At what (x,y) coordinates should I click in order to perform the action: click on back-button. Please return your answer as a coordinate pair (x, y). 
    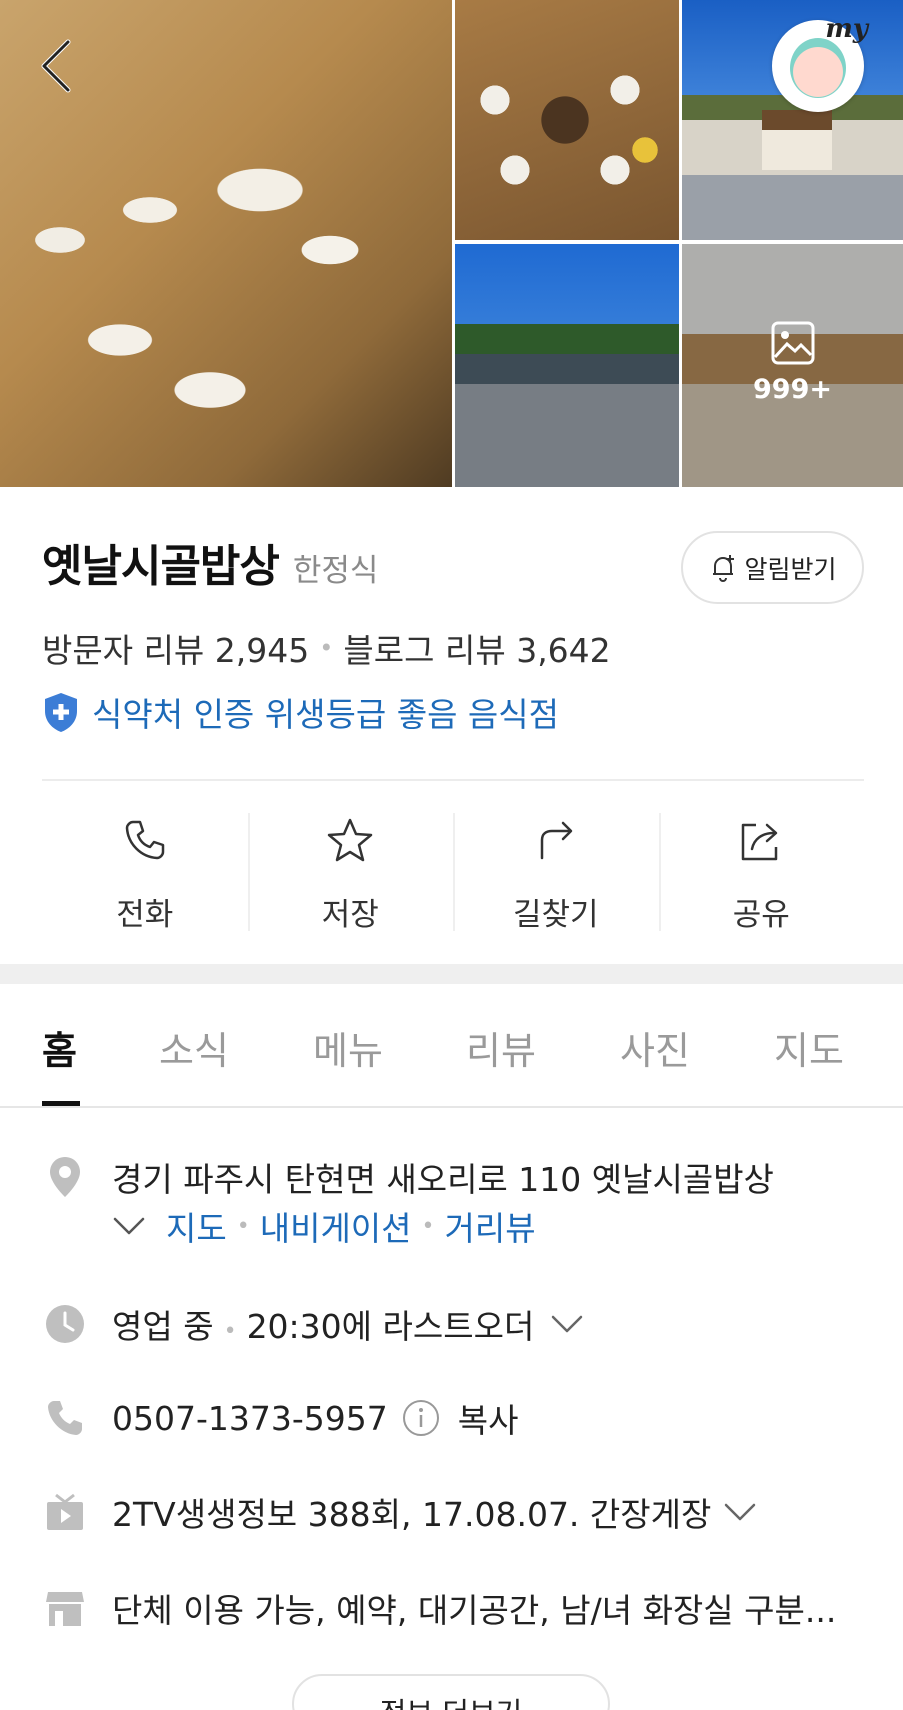
    Looking at the image, I should click on (58, 66).